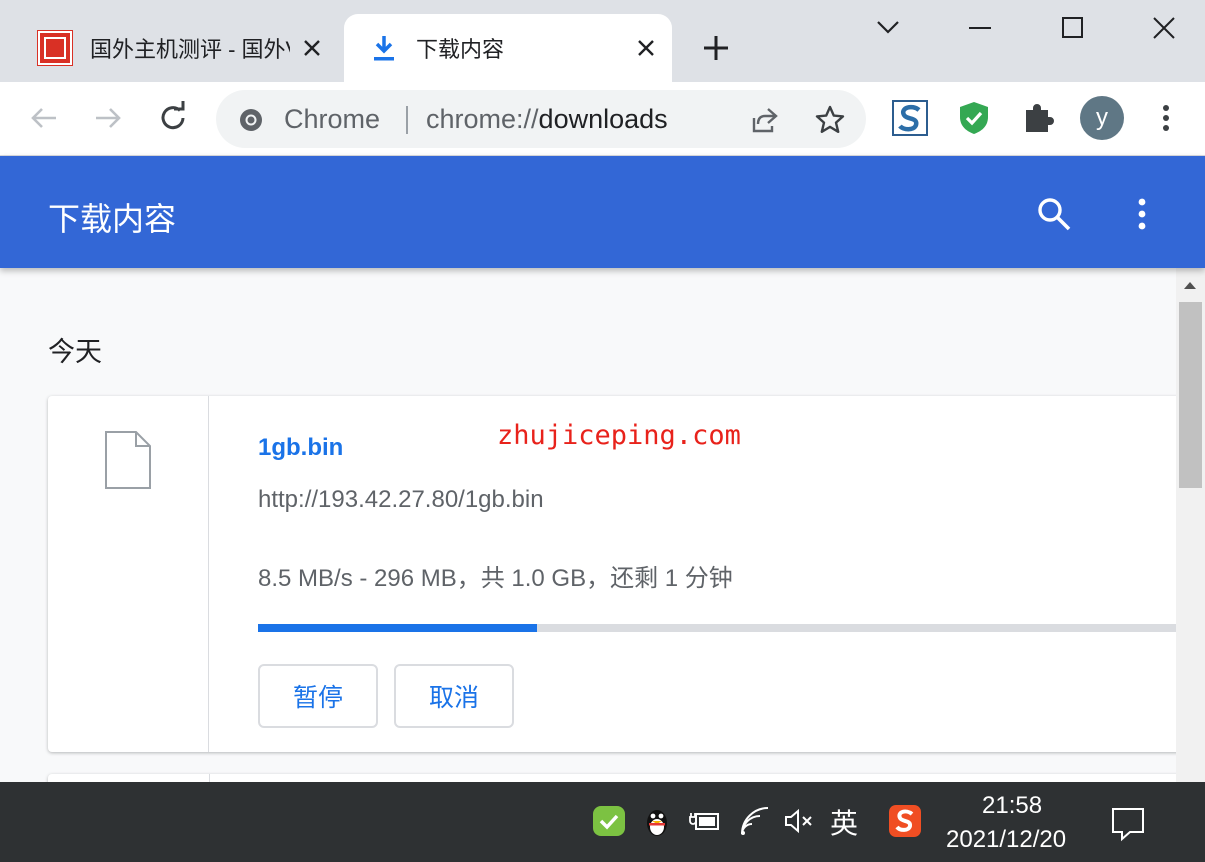 Image resolution: width=1205 pixels, height=862 pixels. What do you see at coordinates (55, 48) in the screenshot?
I see `site-favicon-icon` at bounding box center [55, 48].